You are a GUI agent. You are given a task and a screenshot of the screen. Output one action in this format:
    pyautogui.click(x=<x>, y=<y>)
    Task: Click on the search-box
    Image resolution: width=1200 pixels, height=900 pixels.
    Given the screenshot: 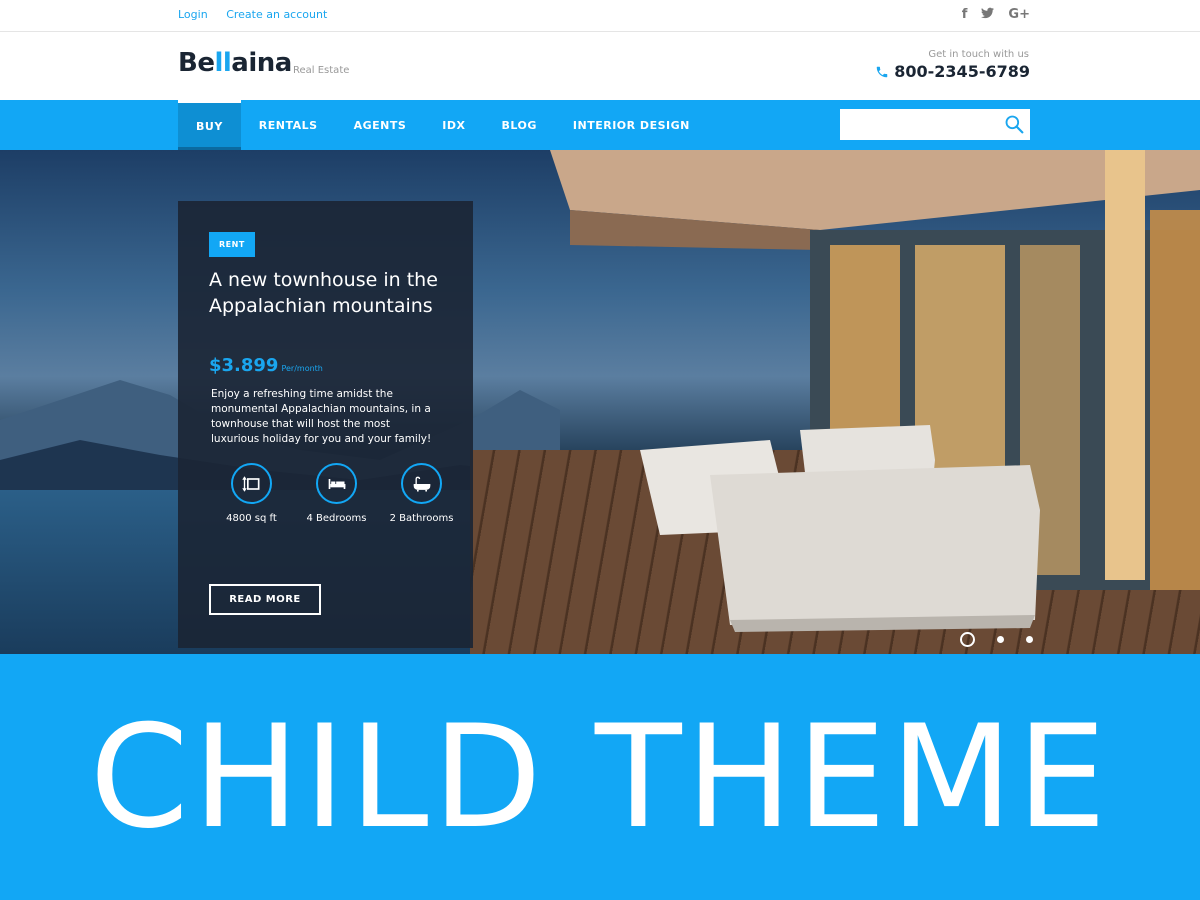 What is the action you would take?
    pyautogui.click(x=935, y=124)
    